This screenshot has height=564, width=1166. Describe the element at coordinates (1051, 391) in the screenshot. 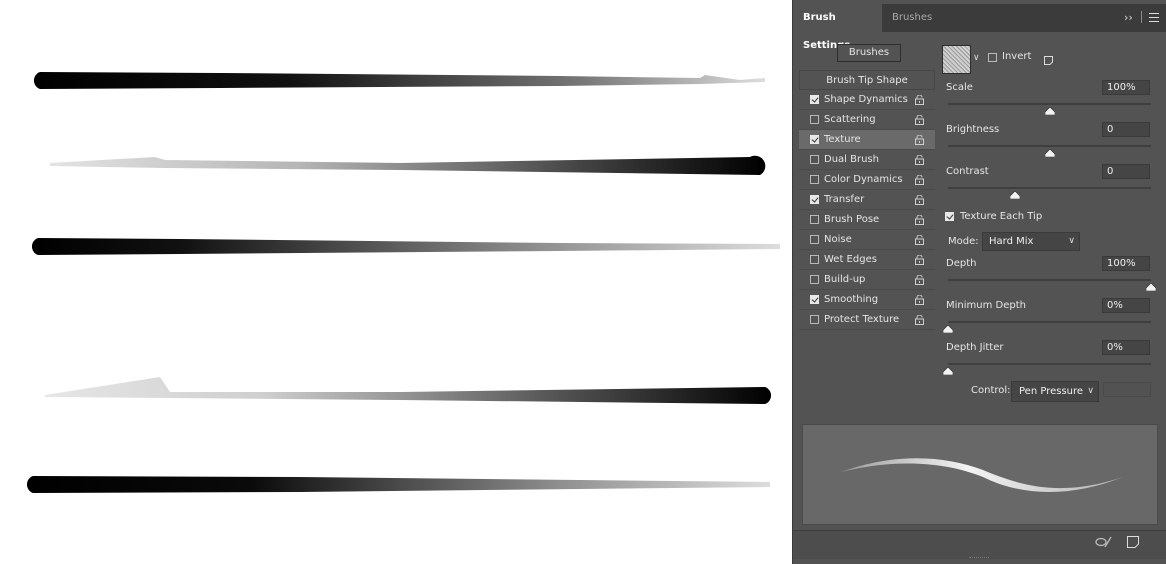

I see `control-value: Pen Pressure` at that location.